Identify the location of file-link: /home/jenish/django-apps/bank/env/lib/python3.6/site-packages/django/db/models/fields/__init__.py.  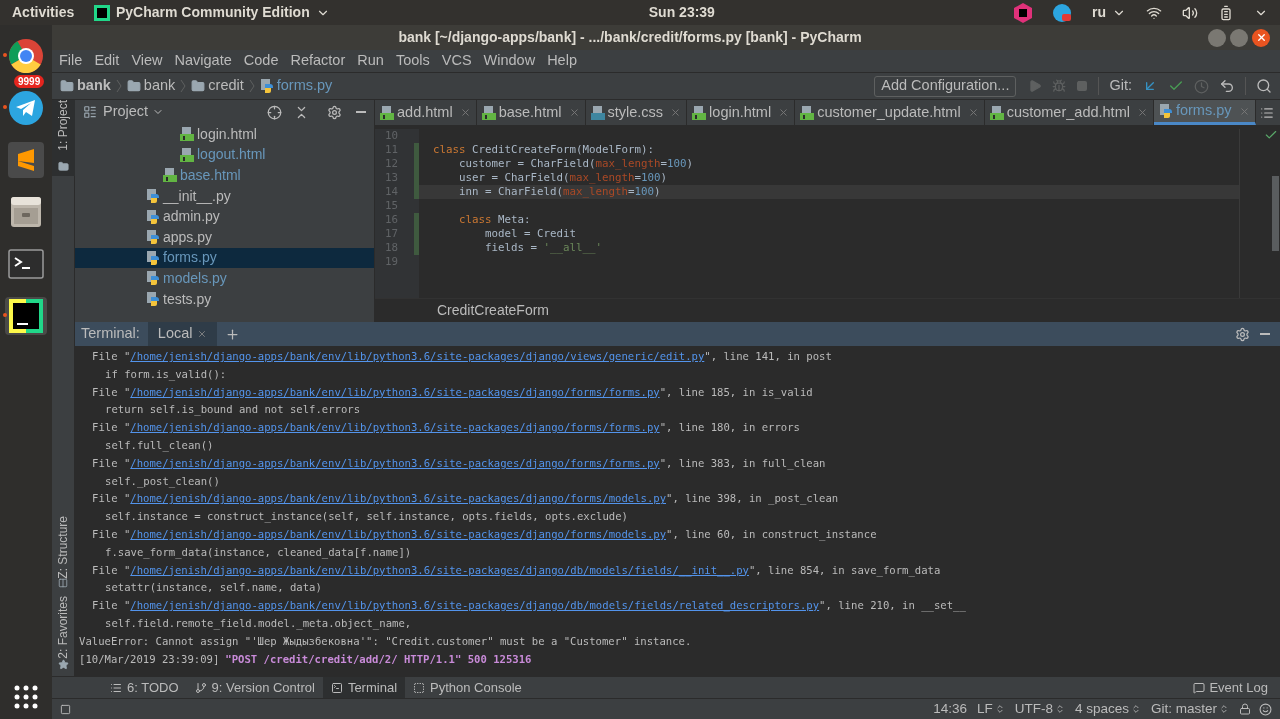
(439, 569).